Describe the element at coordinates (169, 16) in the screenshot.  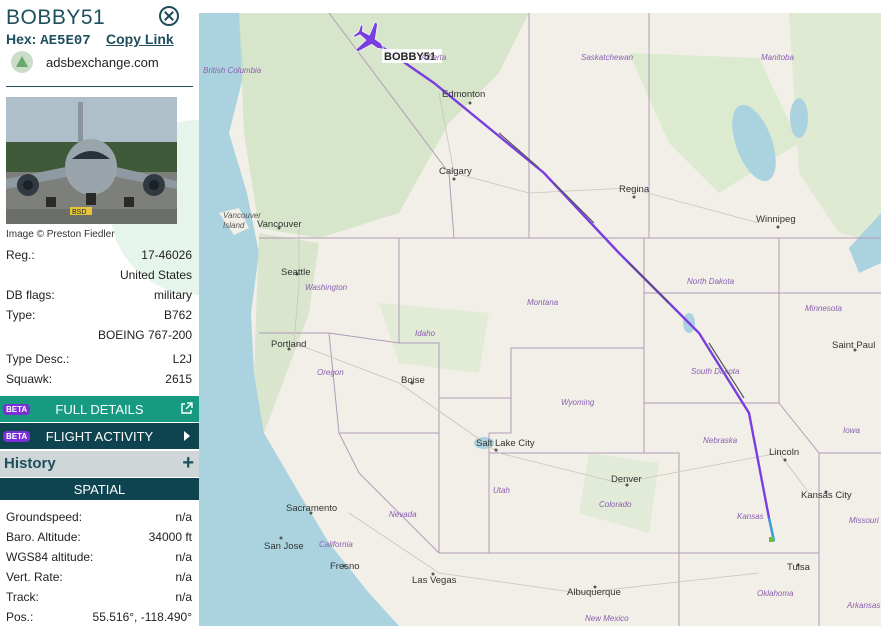
I see `close-icon` at that location.